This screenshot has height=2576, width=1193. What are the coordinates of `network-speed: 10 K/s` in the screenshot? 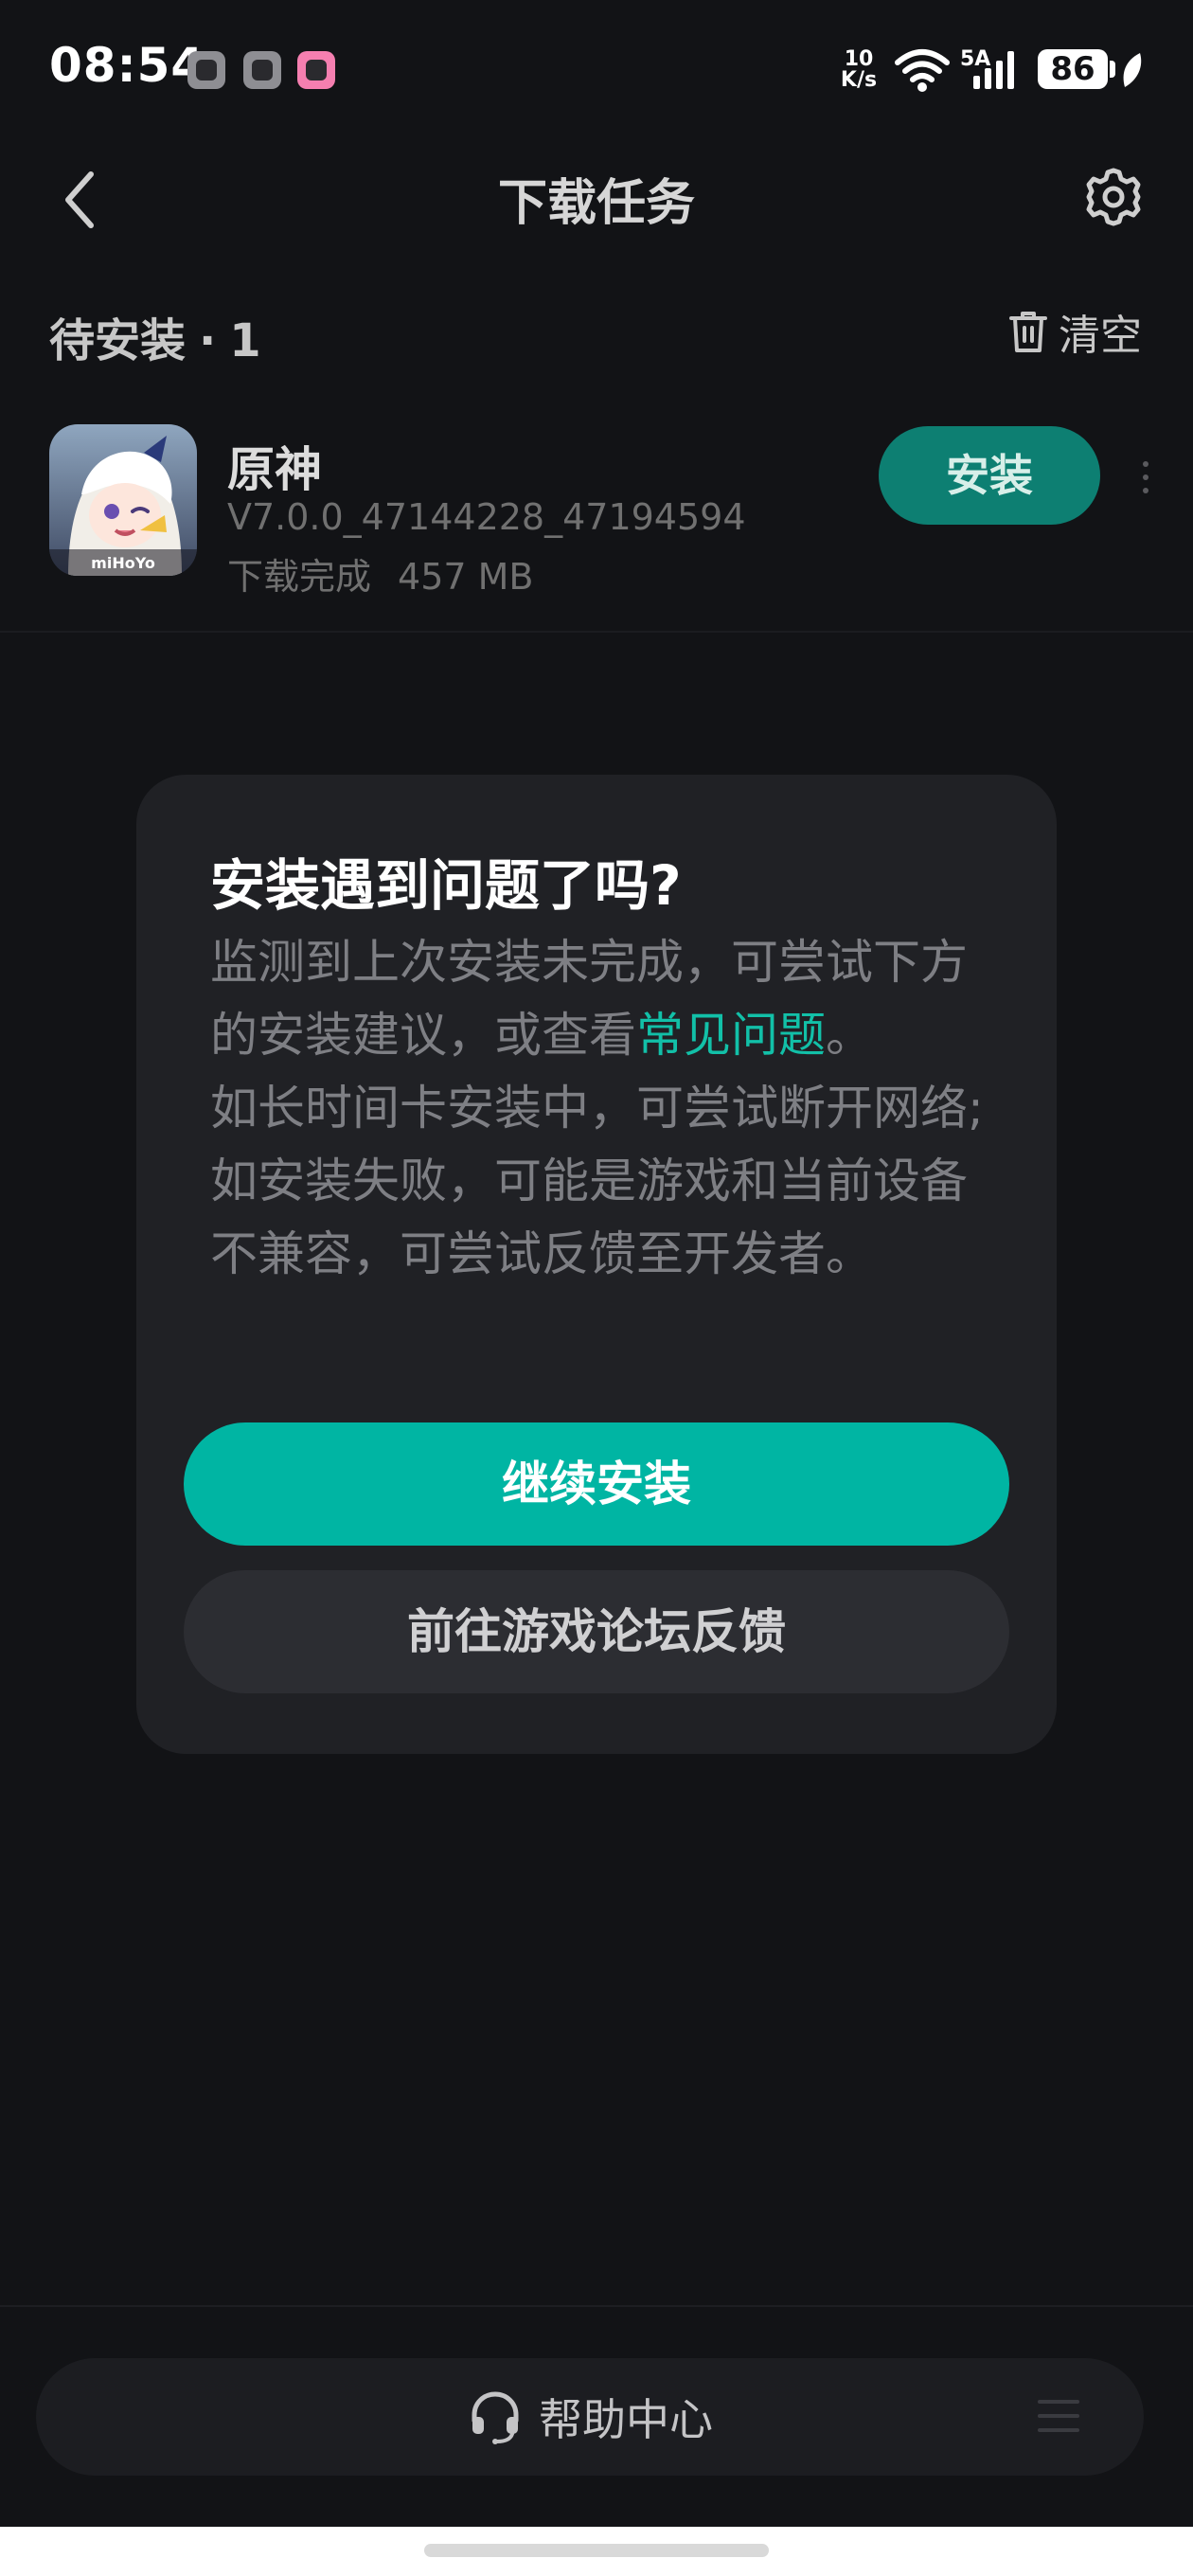 It's located at (859, 70).